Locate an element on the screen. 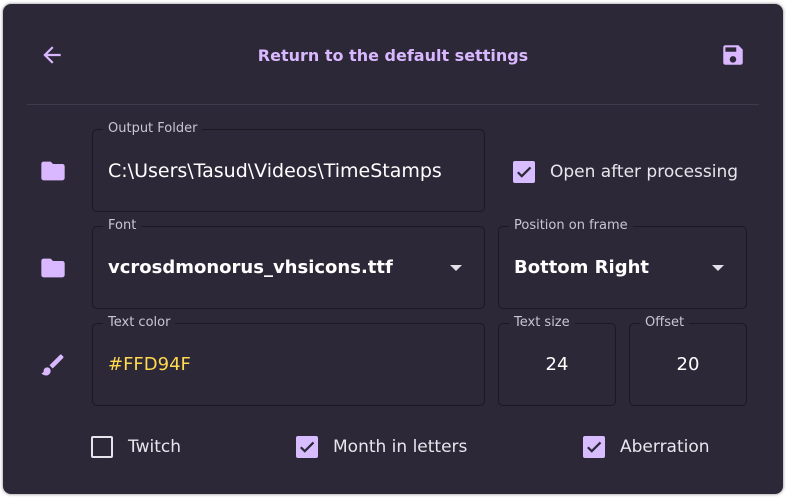 The height and width of the screenshot is (500, 786). reset-defaults-link: Return to the default settings is located at coordinates (393, 55).